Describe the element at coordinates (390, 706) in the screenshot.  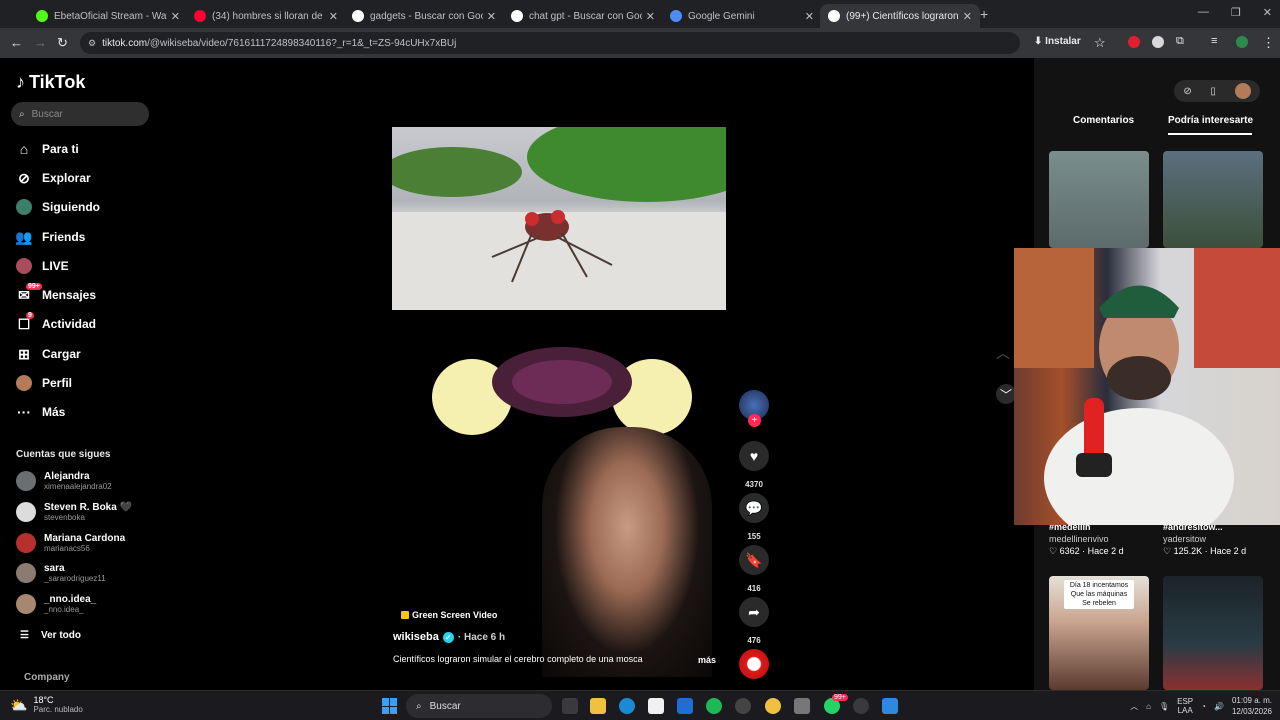
I see `windows-start-icon` at that location.